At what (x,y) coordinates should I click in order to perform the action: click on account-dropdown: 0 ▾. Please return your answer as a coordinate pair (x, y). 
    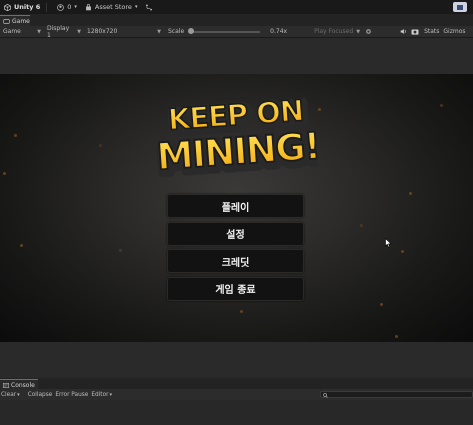
    Looking at the image, I should click on (67, 7).